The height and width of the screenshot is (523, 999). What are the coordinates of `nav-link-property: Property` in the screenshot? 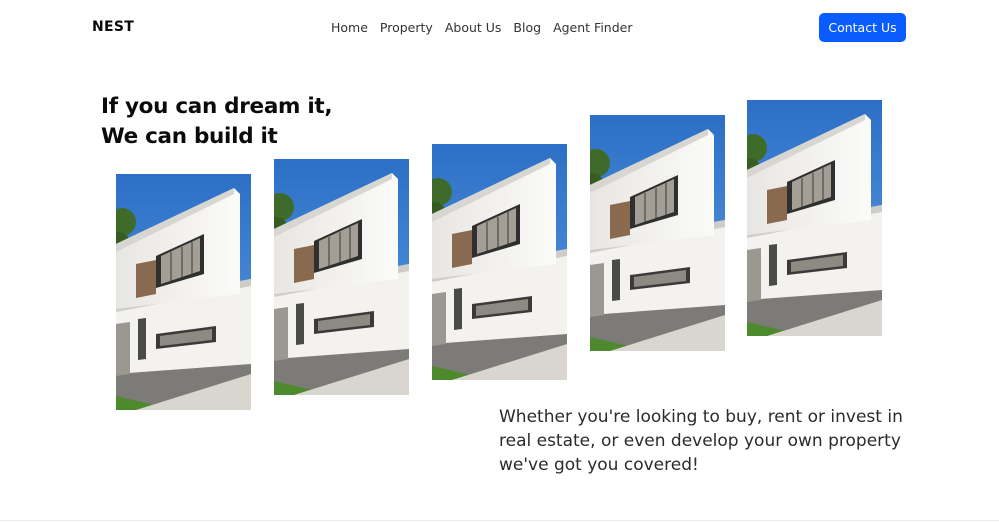 It's located at (406, 27).